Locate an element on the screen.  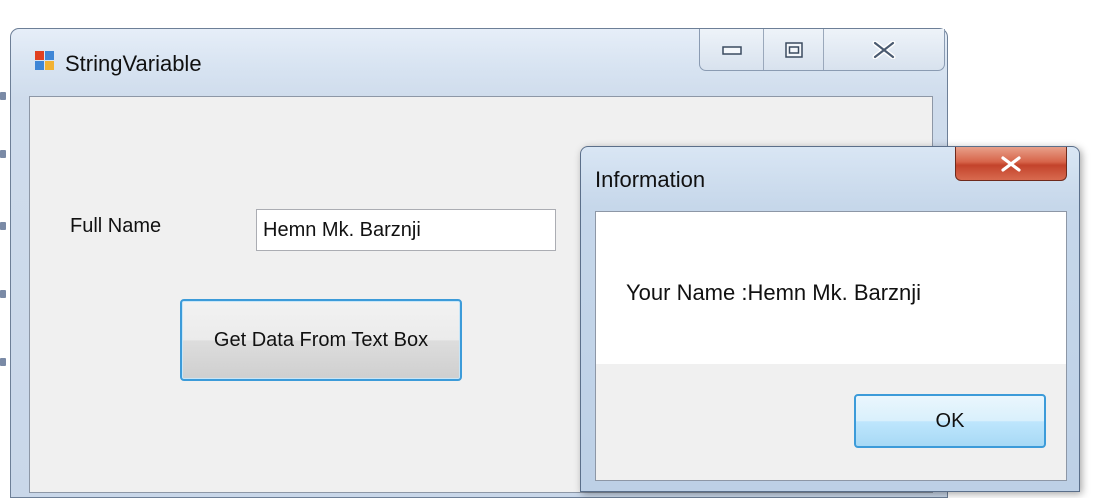
app-icon is located at coordinates (45, 61).